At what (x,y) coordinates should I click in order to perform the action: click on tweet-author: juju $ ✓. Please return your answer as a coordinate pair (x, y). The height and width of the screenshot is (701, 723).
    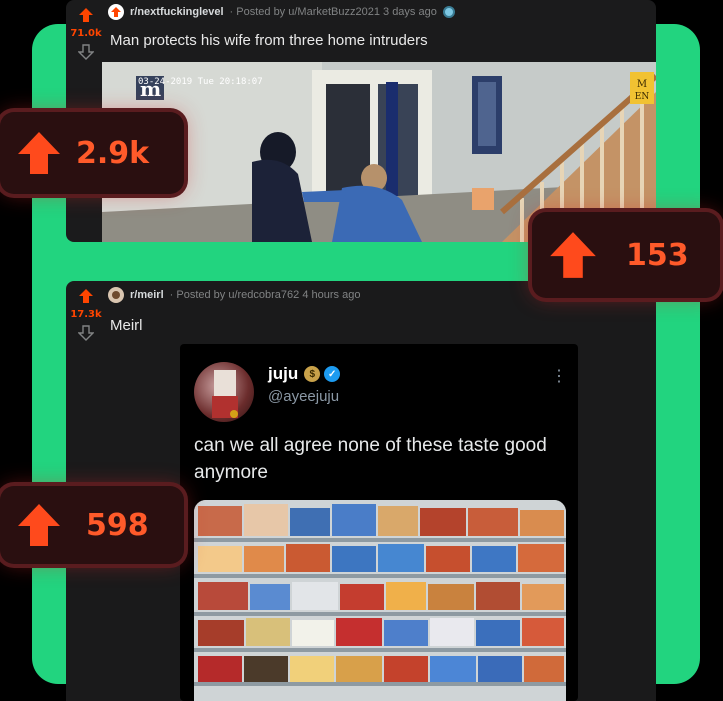
    Looking at the image, I should click on (304, 374).